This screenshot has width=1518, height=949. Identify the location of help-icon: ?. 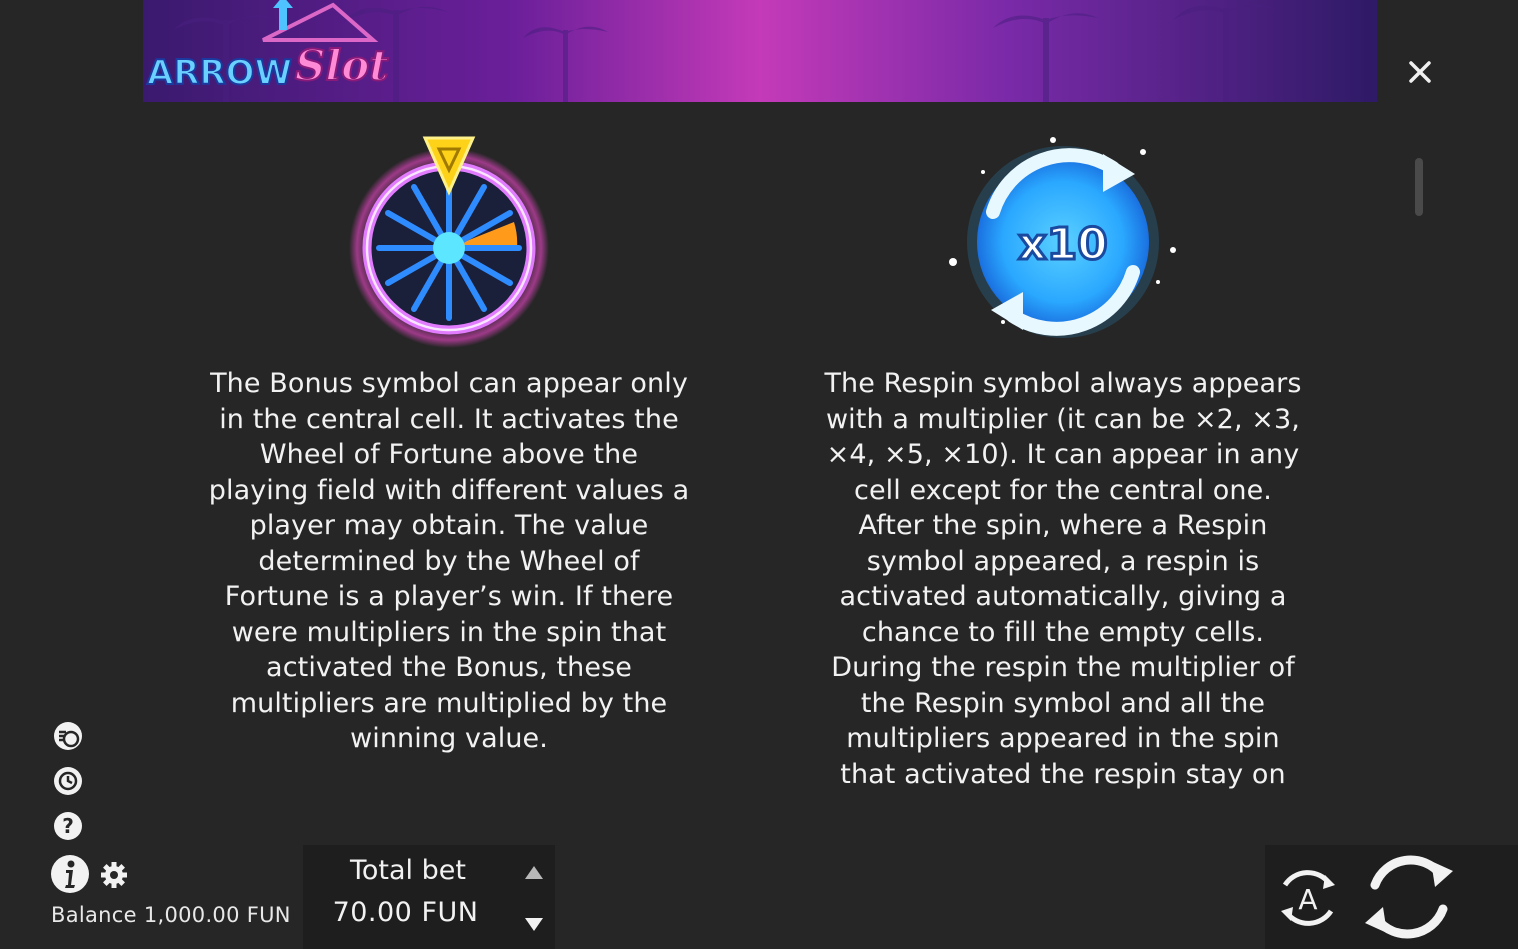
(68, 826).